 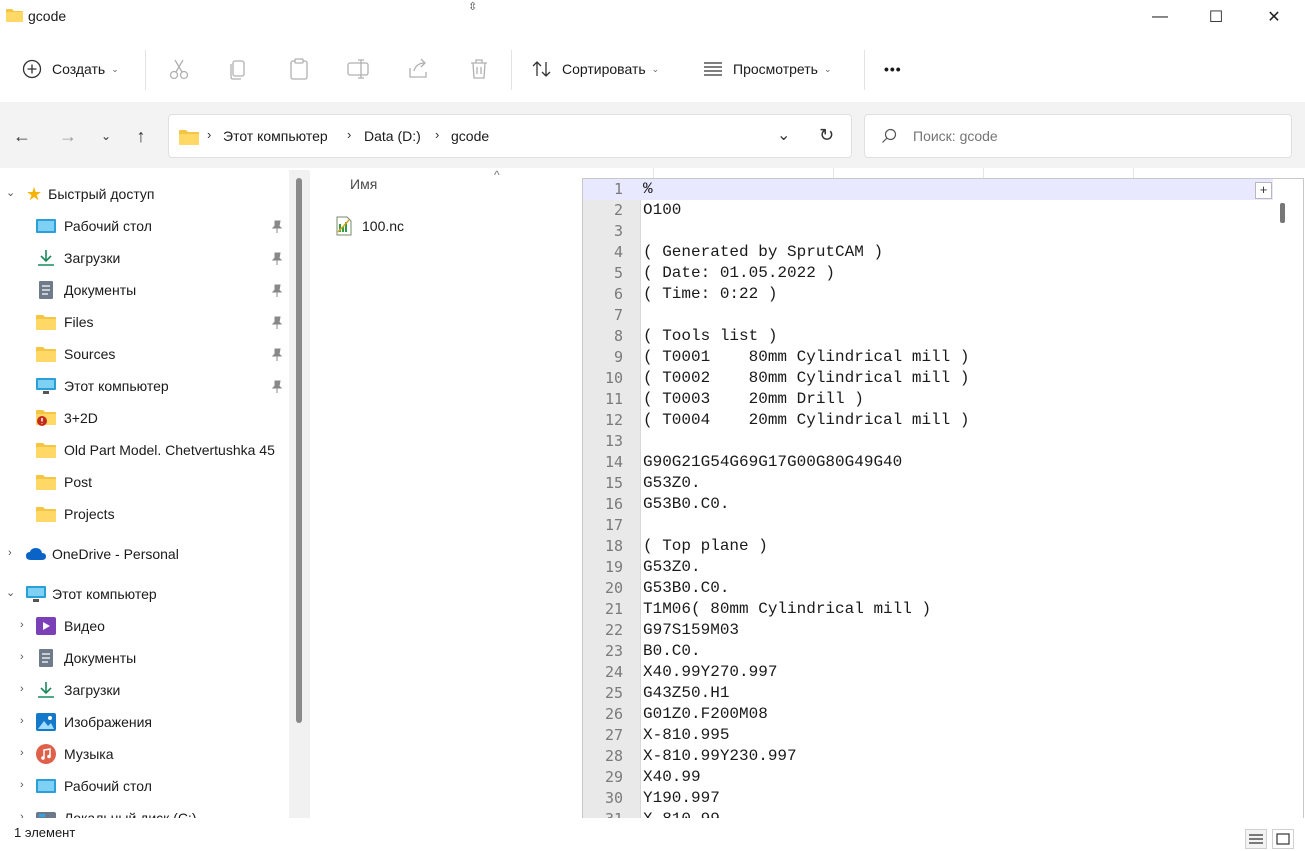 What do you see at coordinates (65, 322) in the screenshot?
I see `sidebar-item-files: Files` at bounding box center [65, 322].